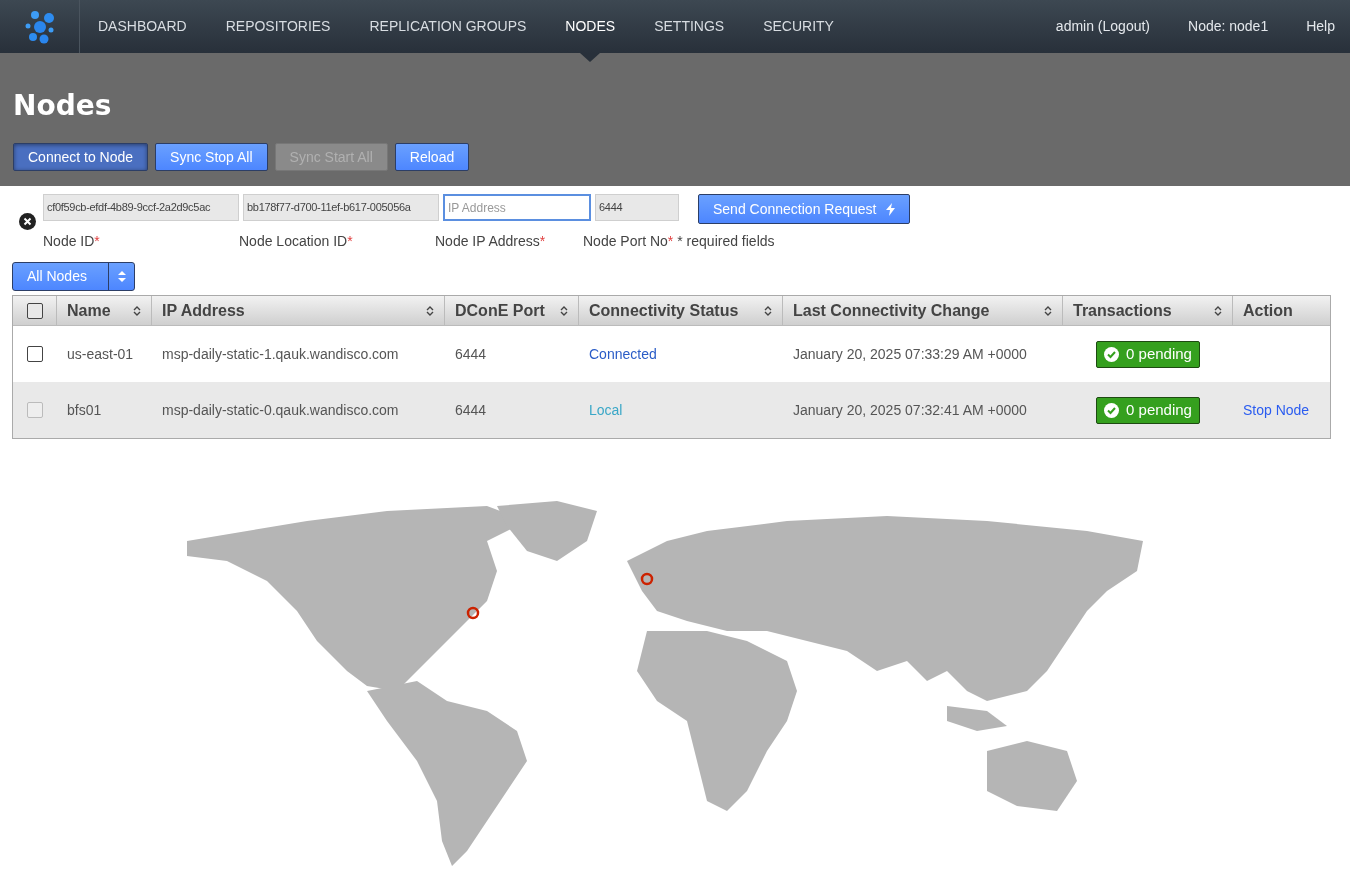 The image size is (1350, 881). I want to click on column-header: IP Address, so click(298, 310).